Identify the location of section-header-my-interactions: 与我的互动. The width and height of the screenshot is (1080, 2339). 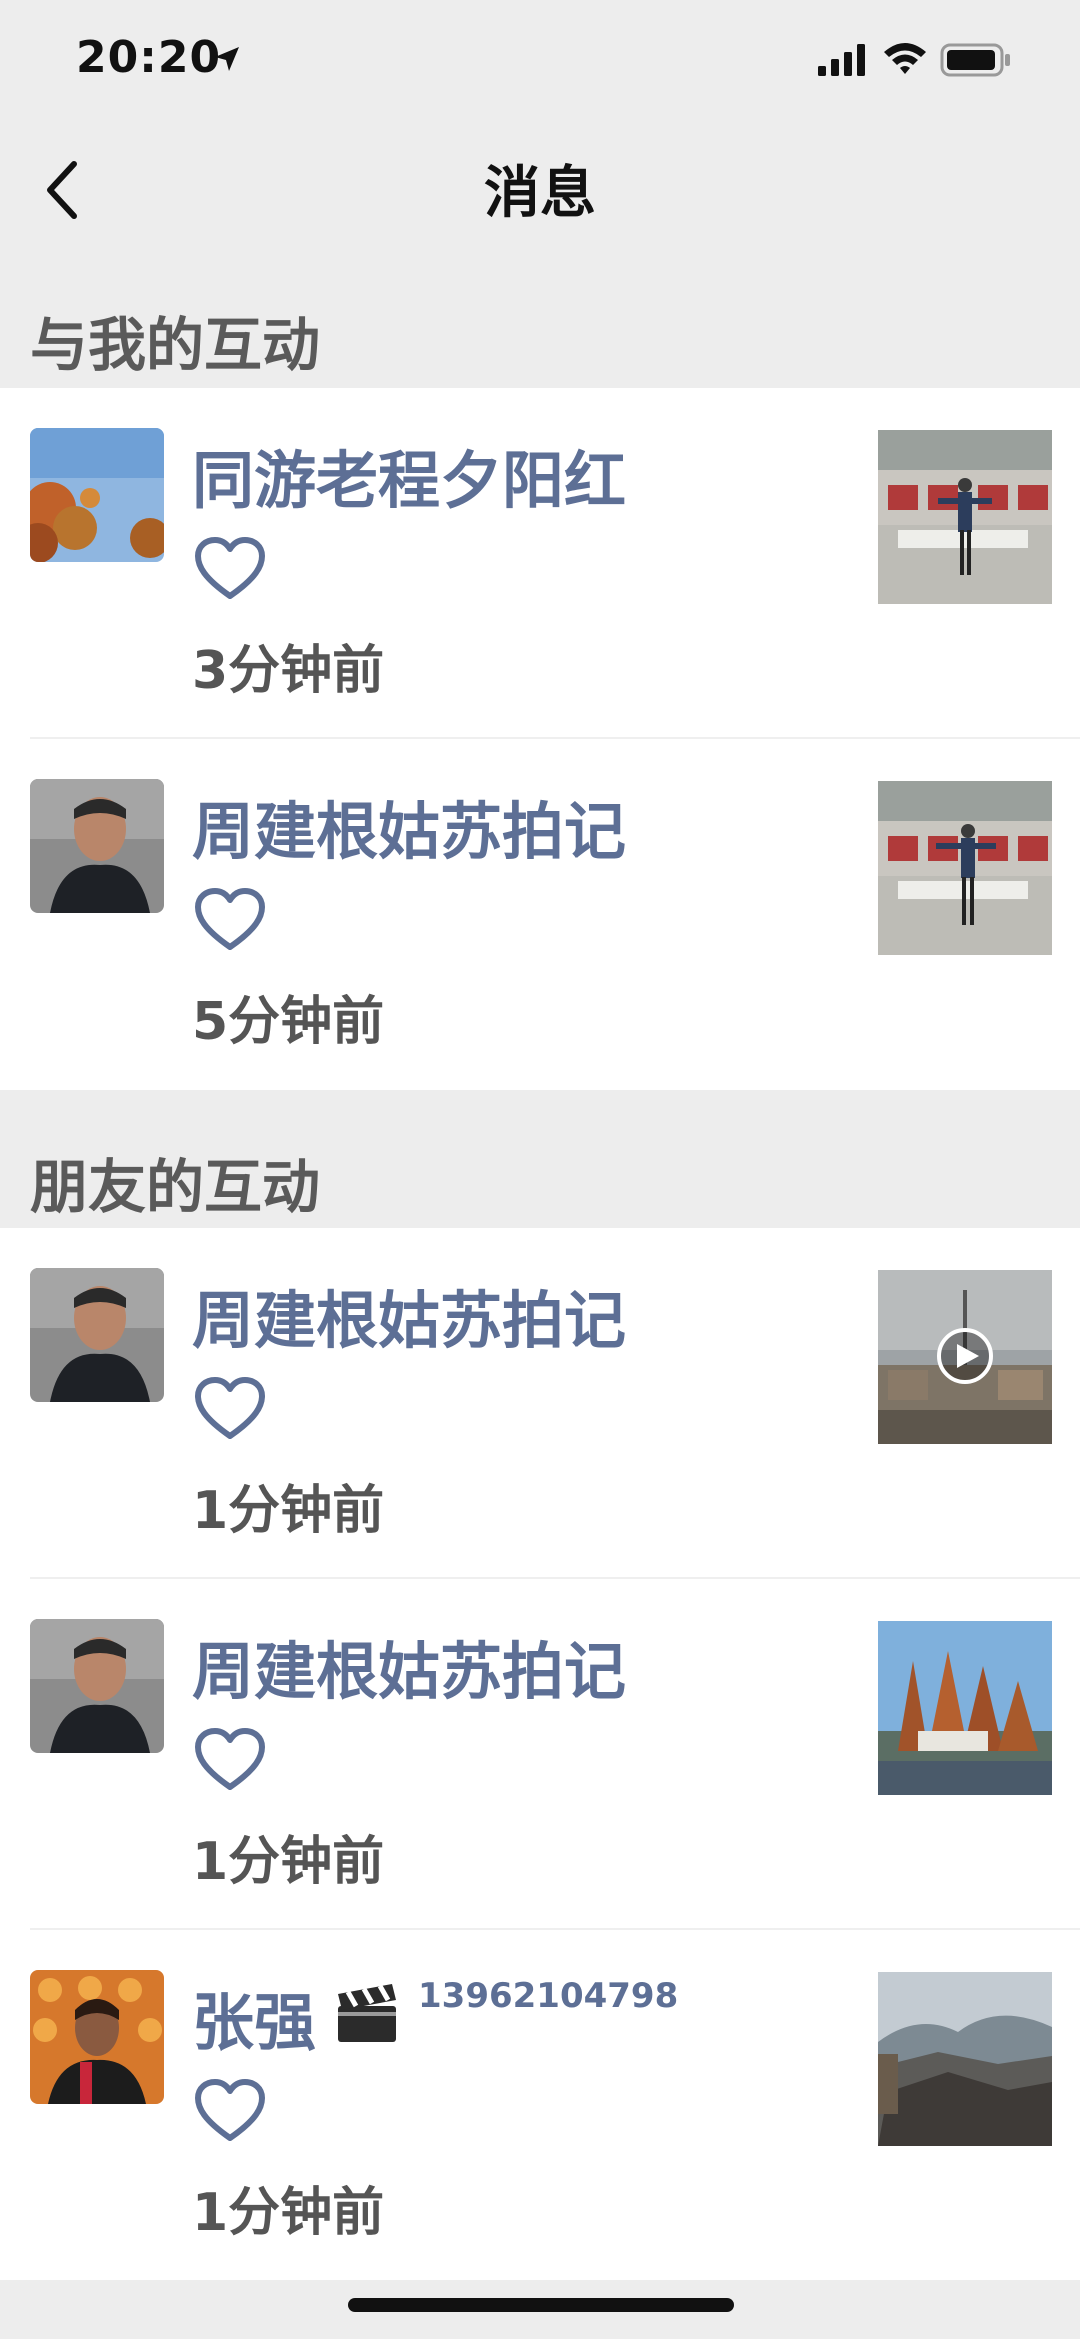
(540, 328).